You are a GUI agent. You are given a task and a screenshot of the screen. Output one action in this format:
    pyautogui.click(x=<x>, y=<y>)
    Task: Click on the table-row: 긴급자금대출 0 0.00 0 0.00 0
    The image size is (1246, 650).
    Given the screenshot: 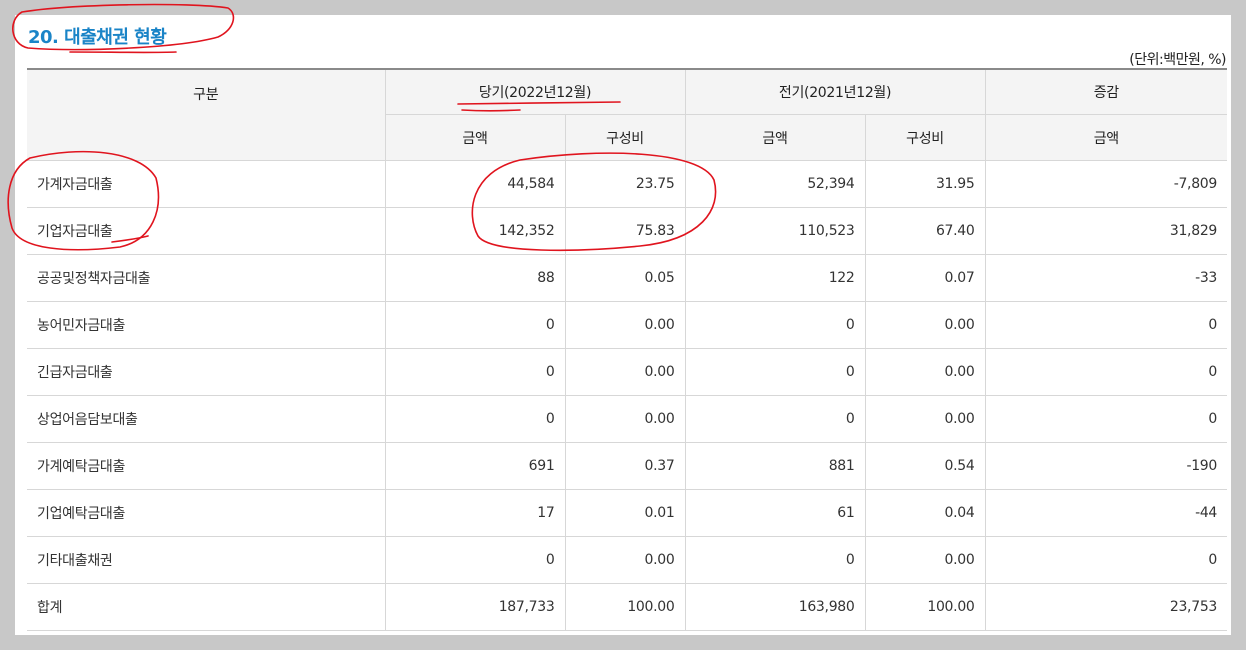 What is the action you would take?
    pyautogui.click(x=627, y=372)
    